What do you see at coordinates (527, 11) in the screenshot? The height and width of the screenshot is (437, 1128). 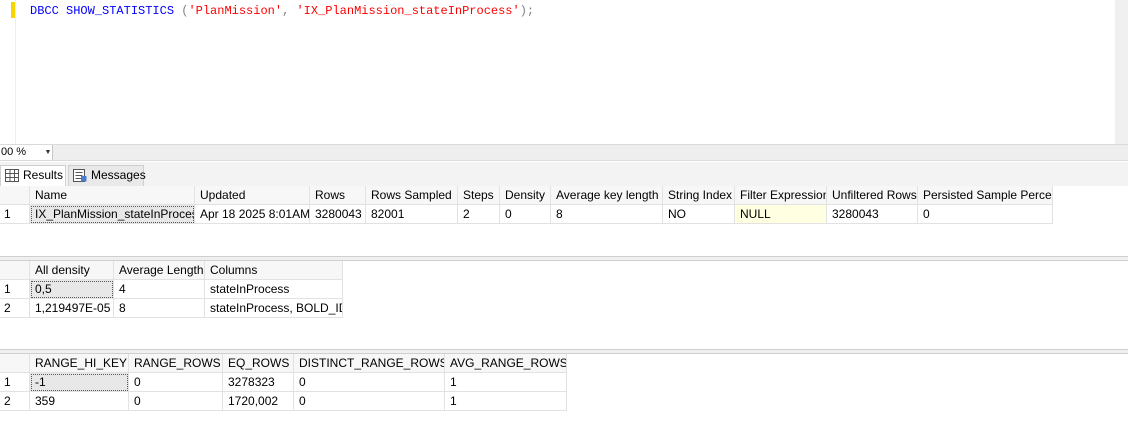 I see `code-token: );` at bounding box center [527, 11].